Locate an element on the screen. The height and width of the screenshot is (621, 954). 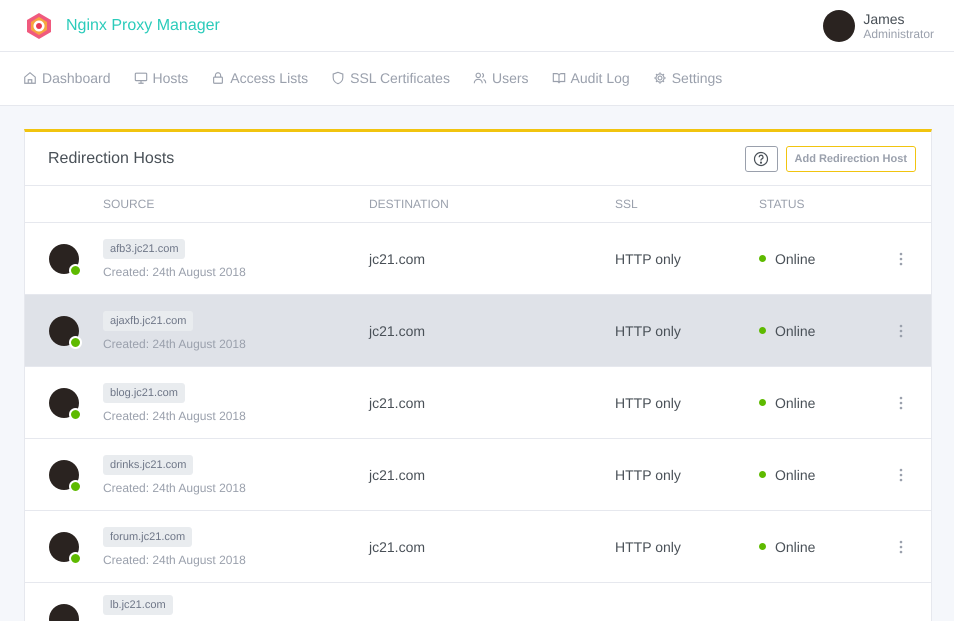
help-icon is located at coordinates (761, 158).